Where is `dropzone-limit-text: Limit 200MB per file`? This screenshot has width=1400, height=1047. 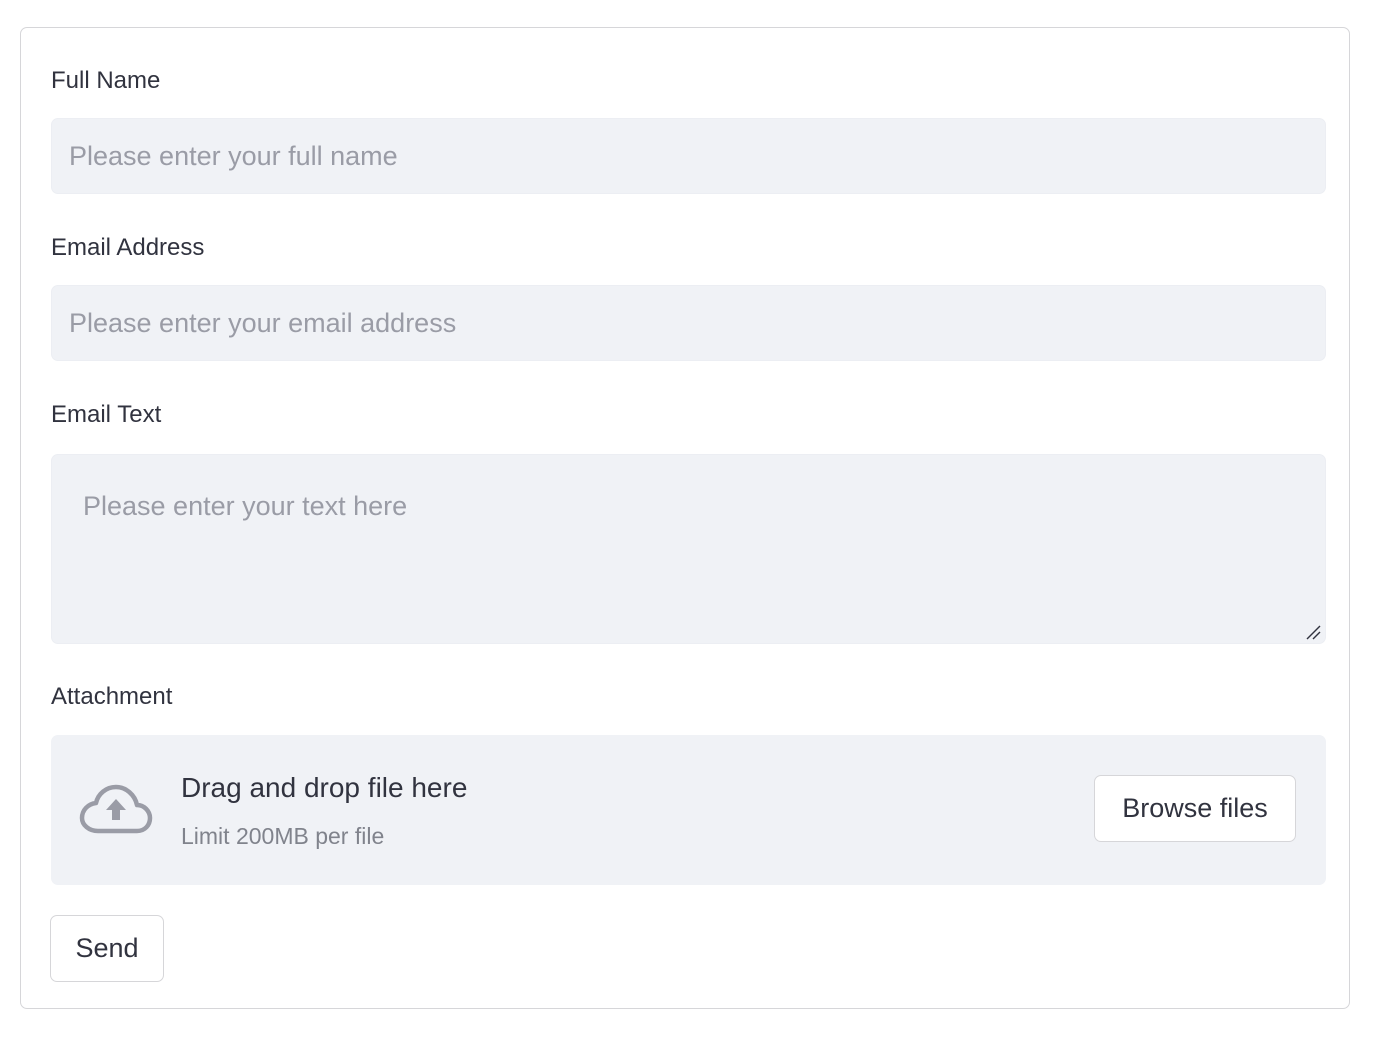 dropzone-limit-text: Limit 200MB per file is located at coordinates (283, 836).